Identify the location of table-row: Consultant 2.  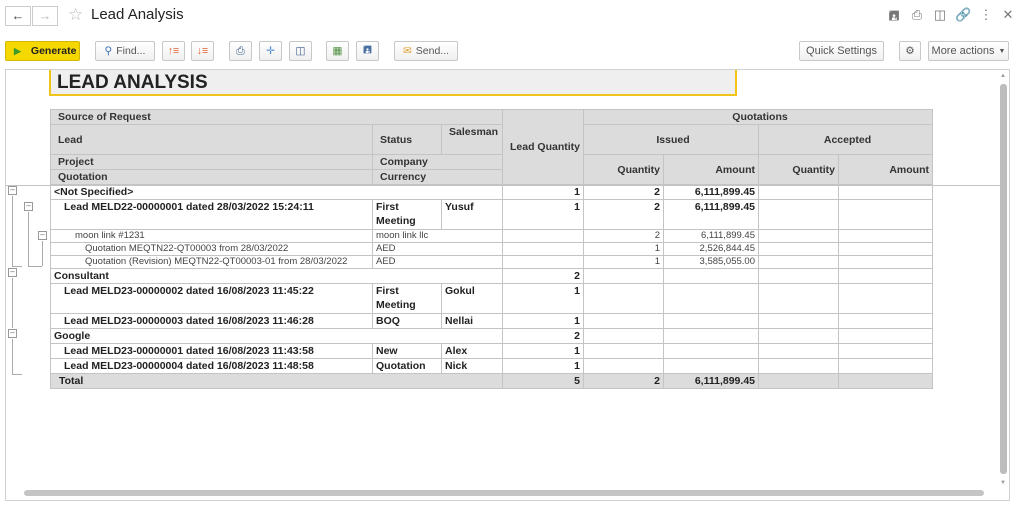
(491, 276).